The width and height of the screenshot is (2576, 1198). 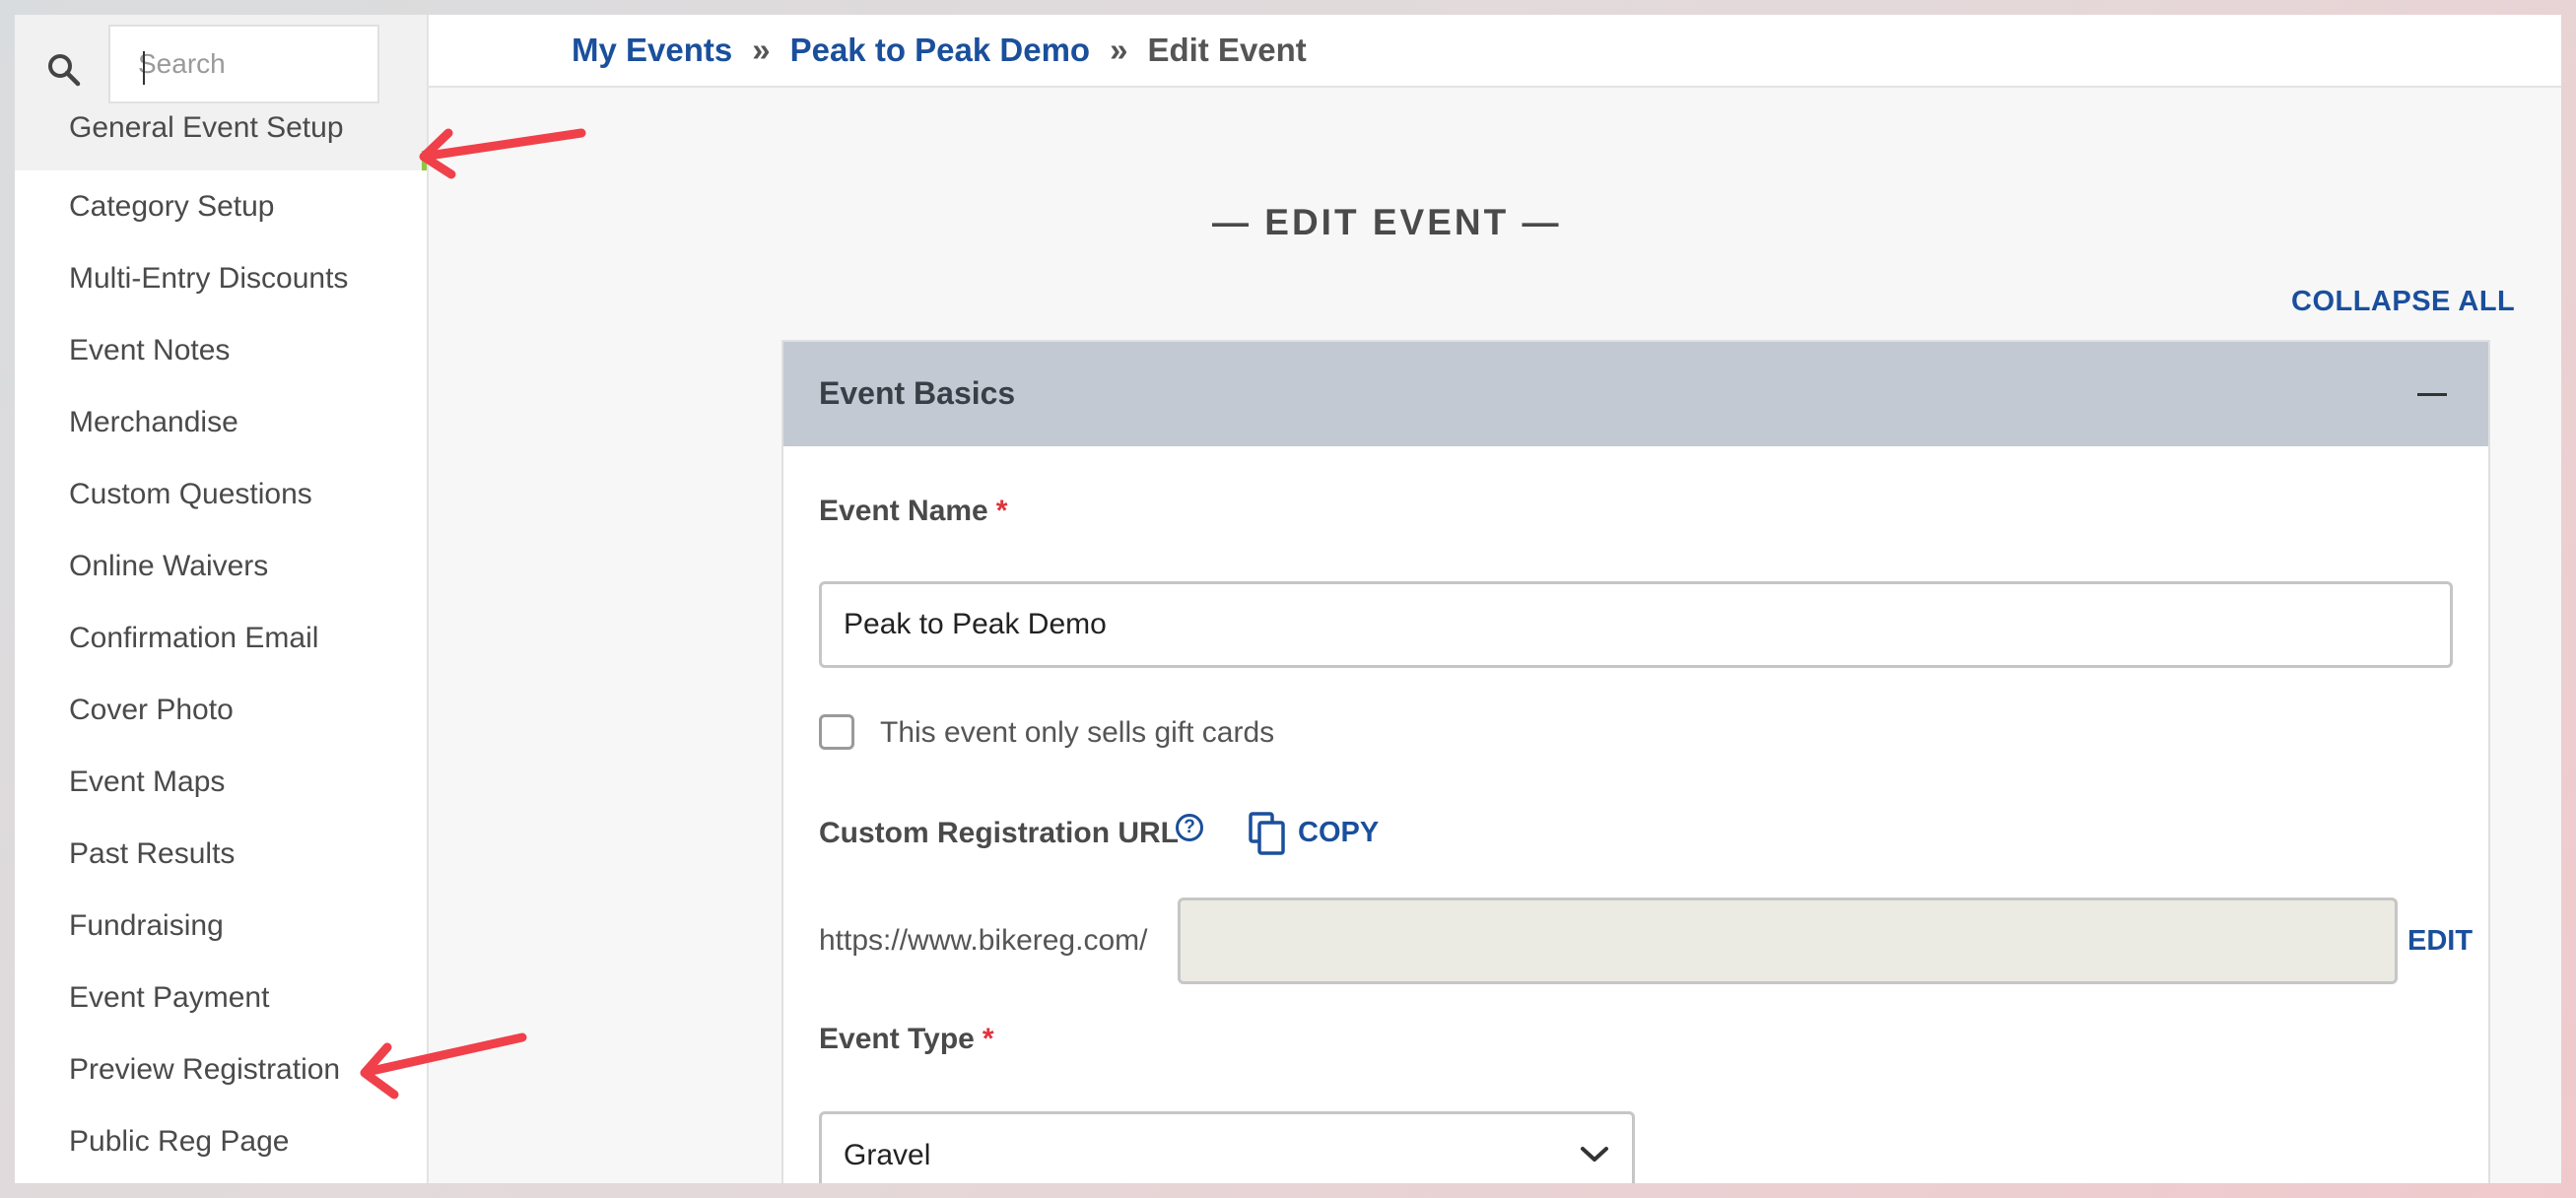 I want to click on sidebar-item-confirmation-email: Confirmation Email, so click(x=221, y=638).